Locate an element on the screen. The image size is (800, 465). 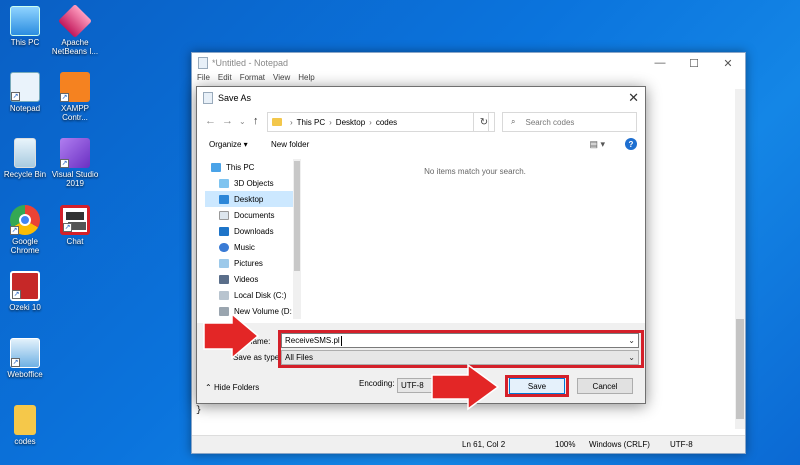
up-arrow-icon: ↑ is located at coordinates (256, 121).